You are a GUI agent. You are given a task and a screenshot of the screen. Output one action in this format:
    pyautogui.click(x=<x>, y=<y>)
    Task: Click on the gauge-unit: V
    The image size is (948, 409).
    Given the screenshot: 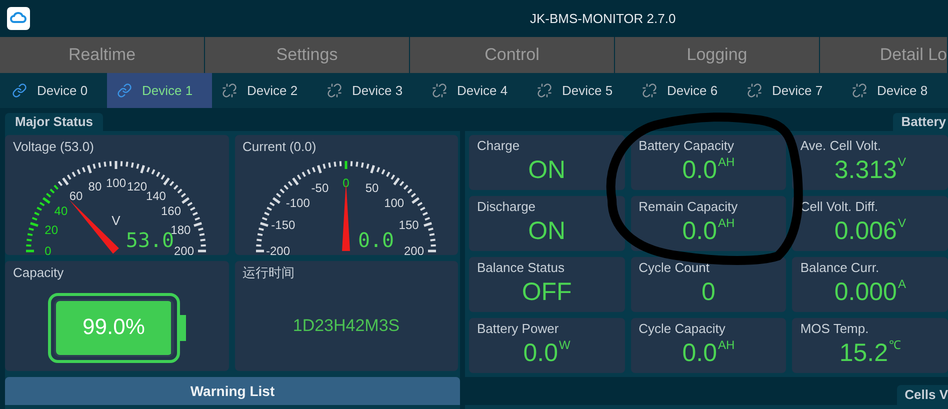 What is the action you would take?
    pyautogui.click(x=116, y=220)
    